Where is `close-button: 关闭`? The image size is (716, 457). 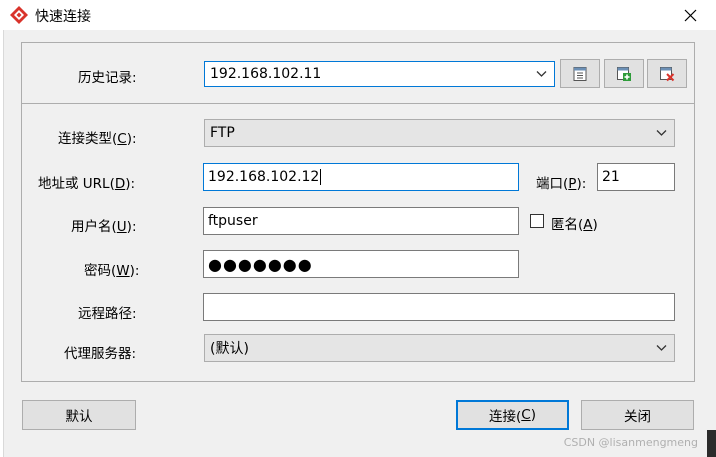 close-button: 关闭 is located at coordinates (637, 415).